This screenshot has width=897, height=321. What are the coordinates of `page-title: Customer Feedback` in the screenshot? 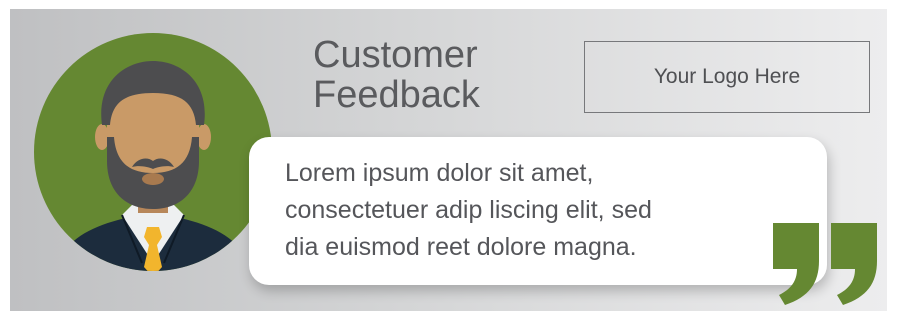 It's located at (396, 75).